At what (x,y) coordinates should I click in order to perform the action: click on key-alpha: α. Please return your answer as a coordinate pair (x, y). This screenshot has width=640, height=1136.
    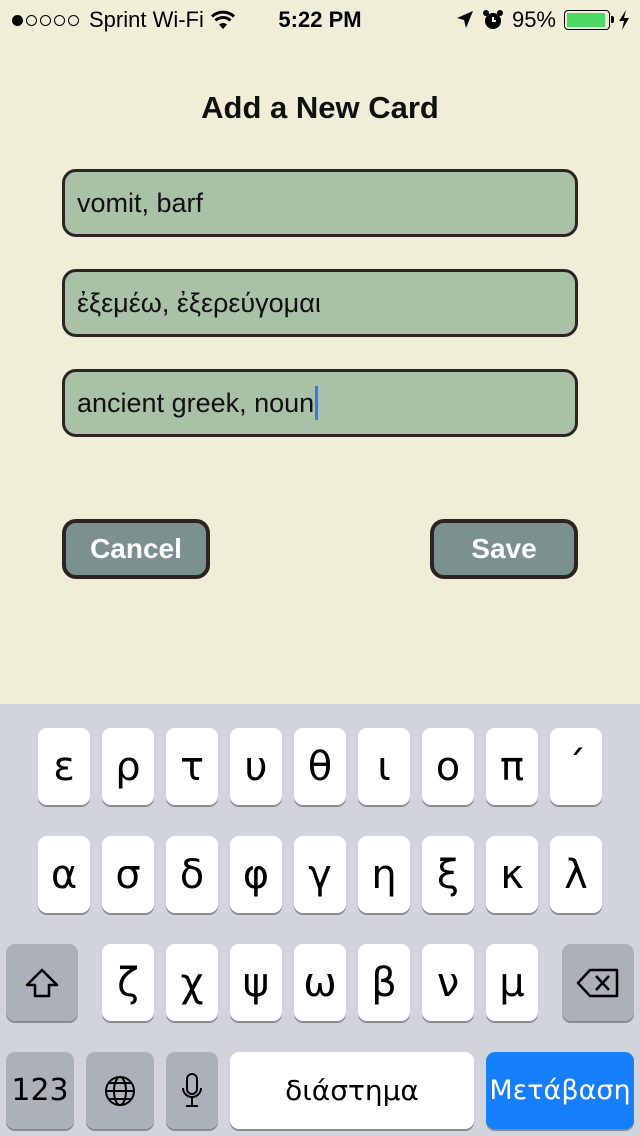
    Looking at the image, I should click on (64, 874).